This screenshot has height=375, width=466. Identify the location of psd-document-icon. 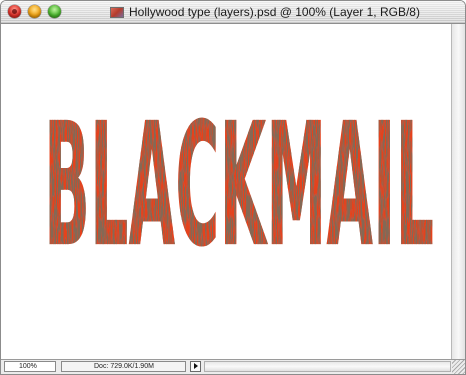
(117, 12).